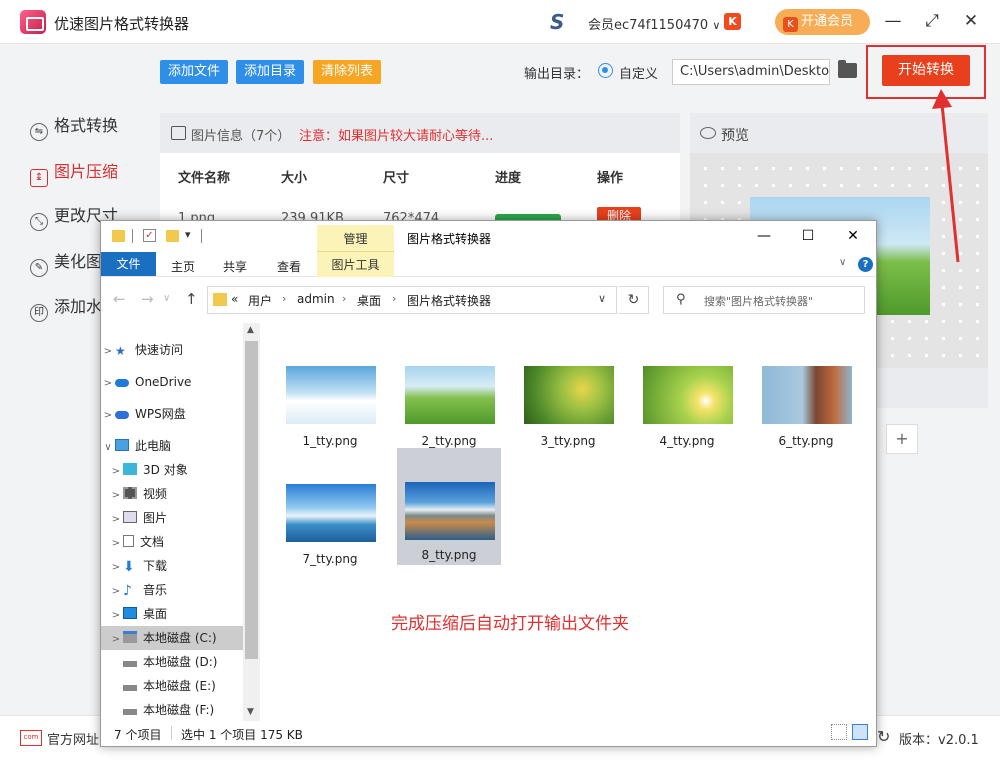  What do you see at coordinates (860, 732) in the screenshot?
I see `large-icons-view-icon` at bounding box center [860, 732].